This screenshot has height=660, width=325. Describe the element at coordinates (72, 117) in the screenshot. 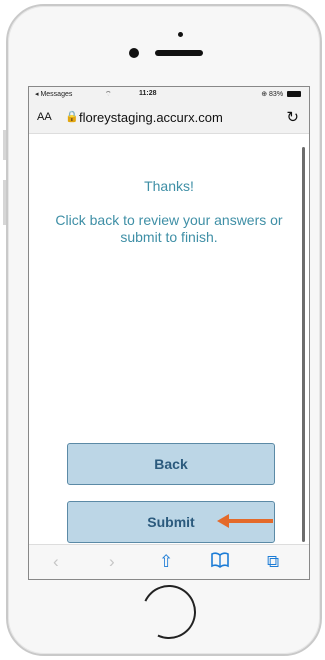

I see `lock-icon: 🔒` at that location.